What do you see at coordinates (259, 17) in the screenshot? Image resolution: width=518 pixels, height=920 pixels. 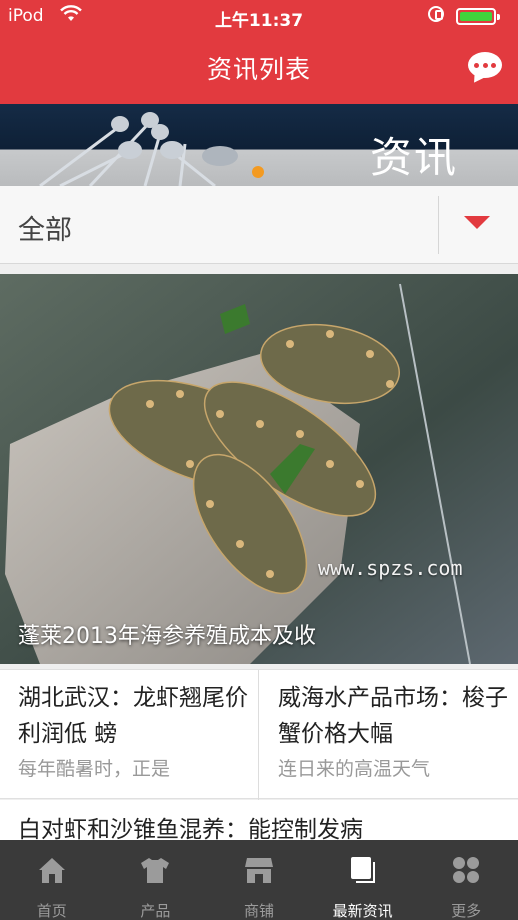 I see `status-bar: iPod 上午11:37` at bounding box center [259, 17].